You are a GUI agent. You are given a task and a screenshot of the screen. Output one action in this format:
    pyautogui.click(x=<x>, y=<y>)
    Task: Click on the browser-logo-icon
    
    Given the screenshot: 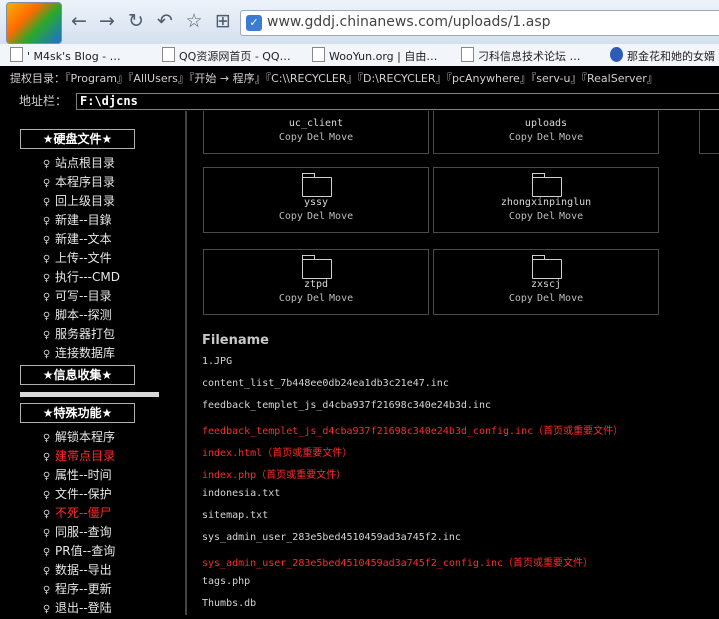 What is the action you would take?
    pyautogui.click(x=34, y=23)
    